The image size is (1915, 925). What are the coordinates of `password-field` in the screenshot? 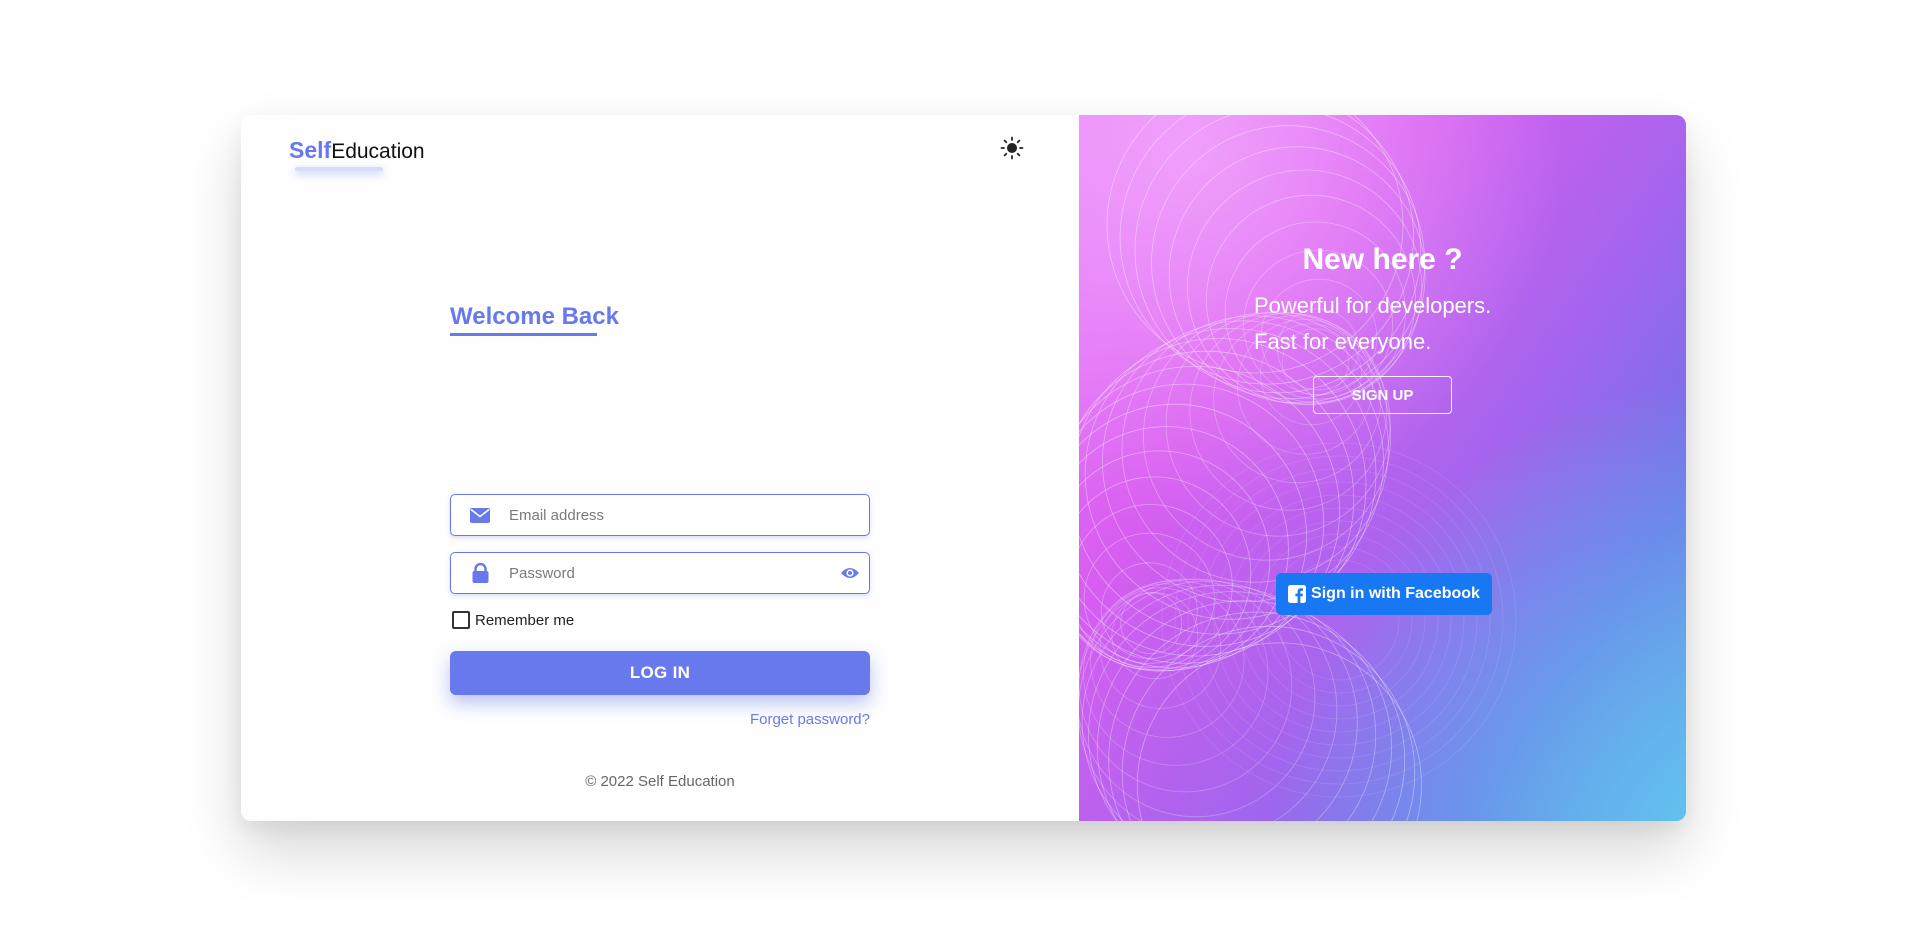 It's located at (660, 573).